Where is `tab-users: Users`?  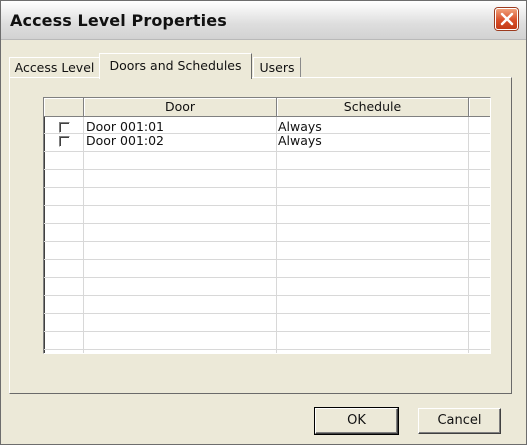 tab-users: Users is located at coordinates (277, 67).